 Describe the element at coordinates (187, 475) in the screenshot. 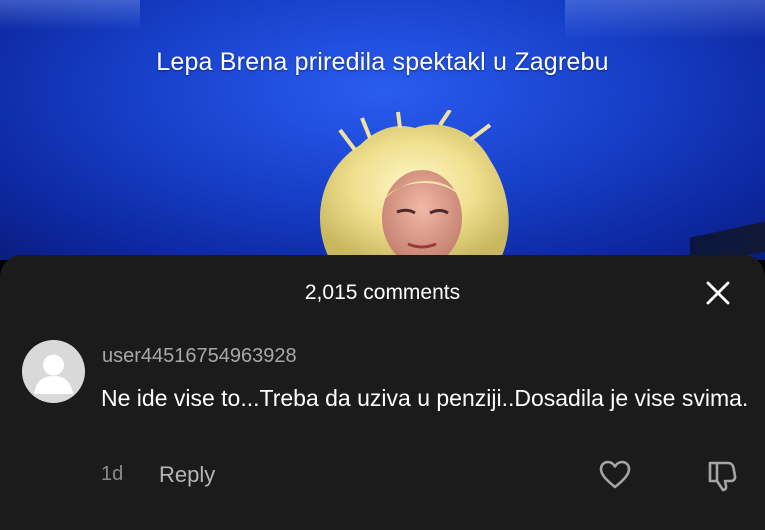

I see `reply-button: Reply` at that location.